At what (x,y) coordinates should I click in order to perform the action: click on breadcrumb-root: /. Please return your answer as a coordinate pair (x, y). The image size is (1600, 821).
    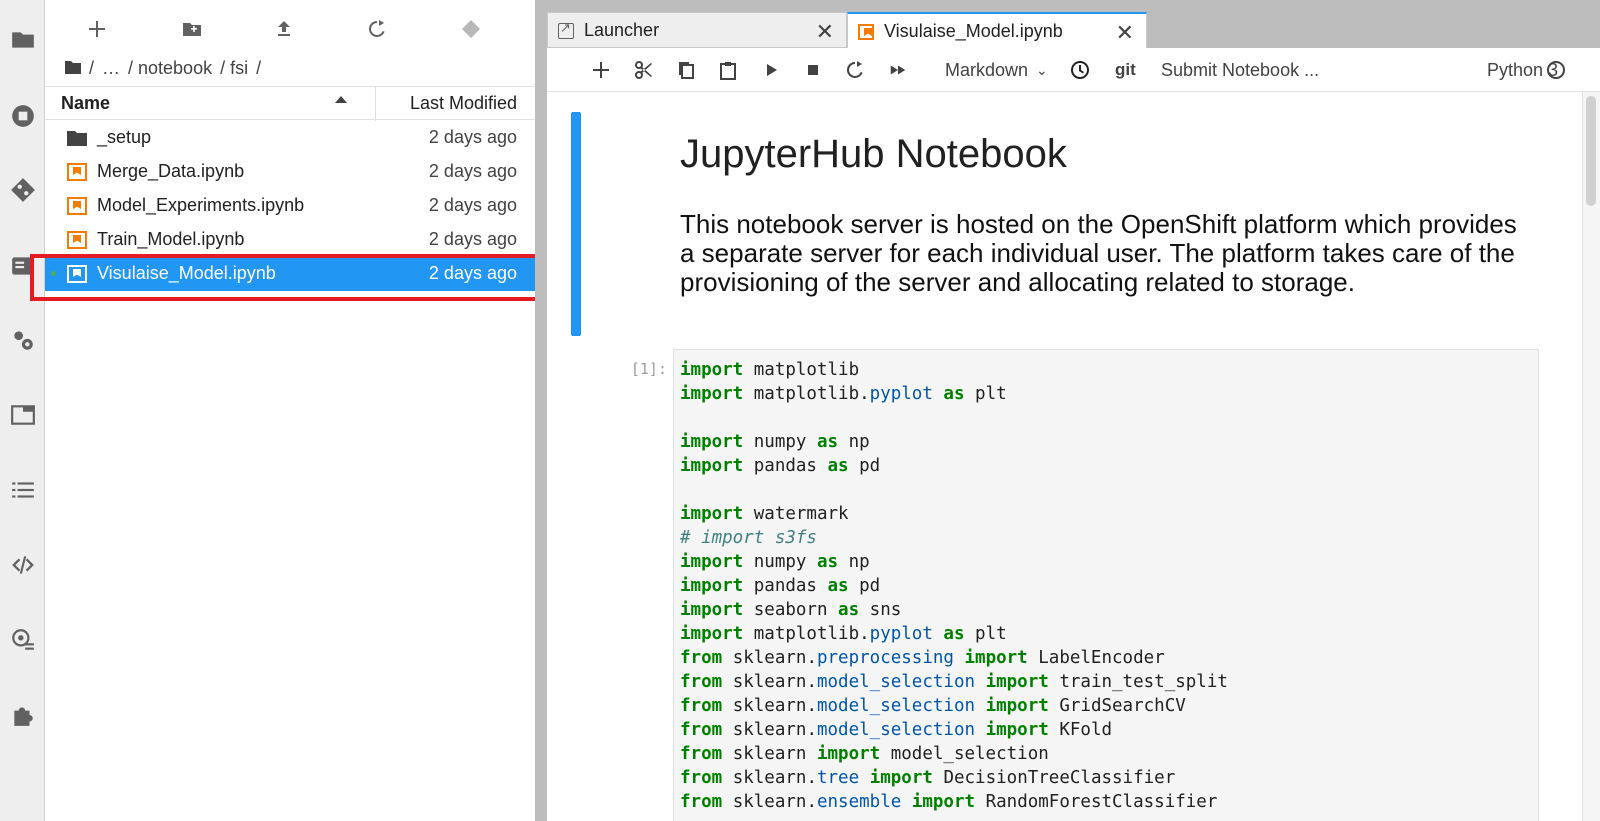
    Looking at the image, I should click on (91, 68).